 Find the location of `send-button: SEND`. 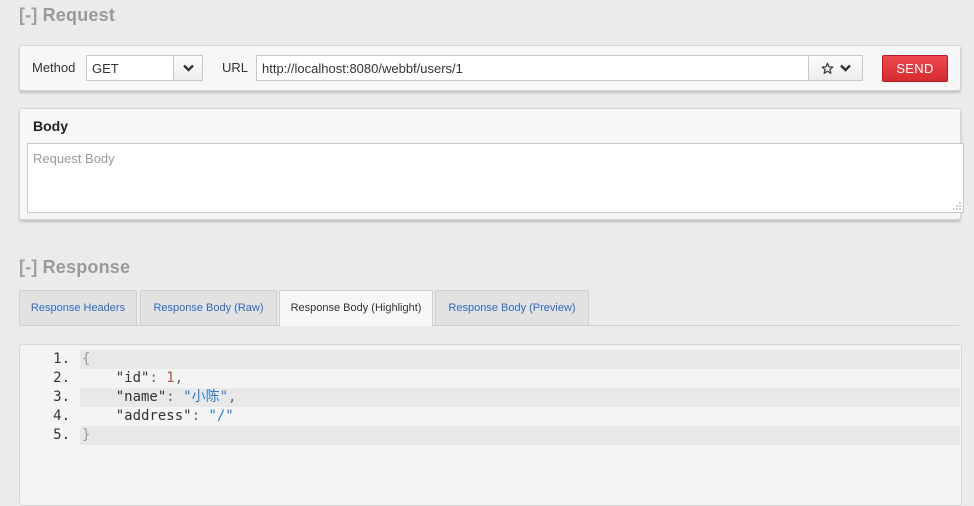

send-button: SEND is located at coordinates (915, 68).